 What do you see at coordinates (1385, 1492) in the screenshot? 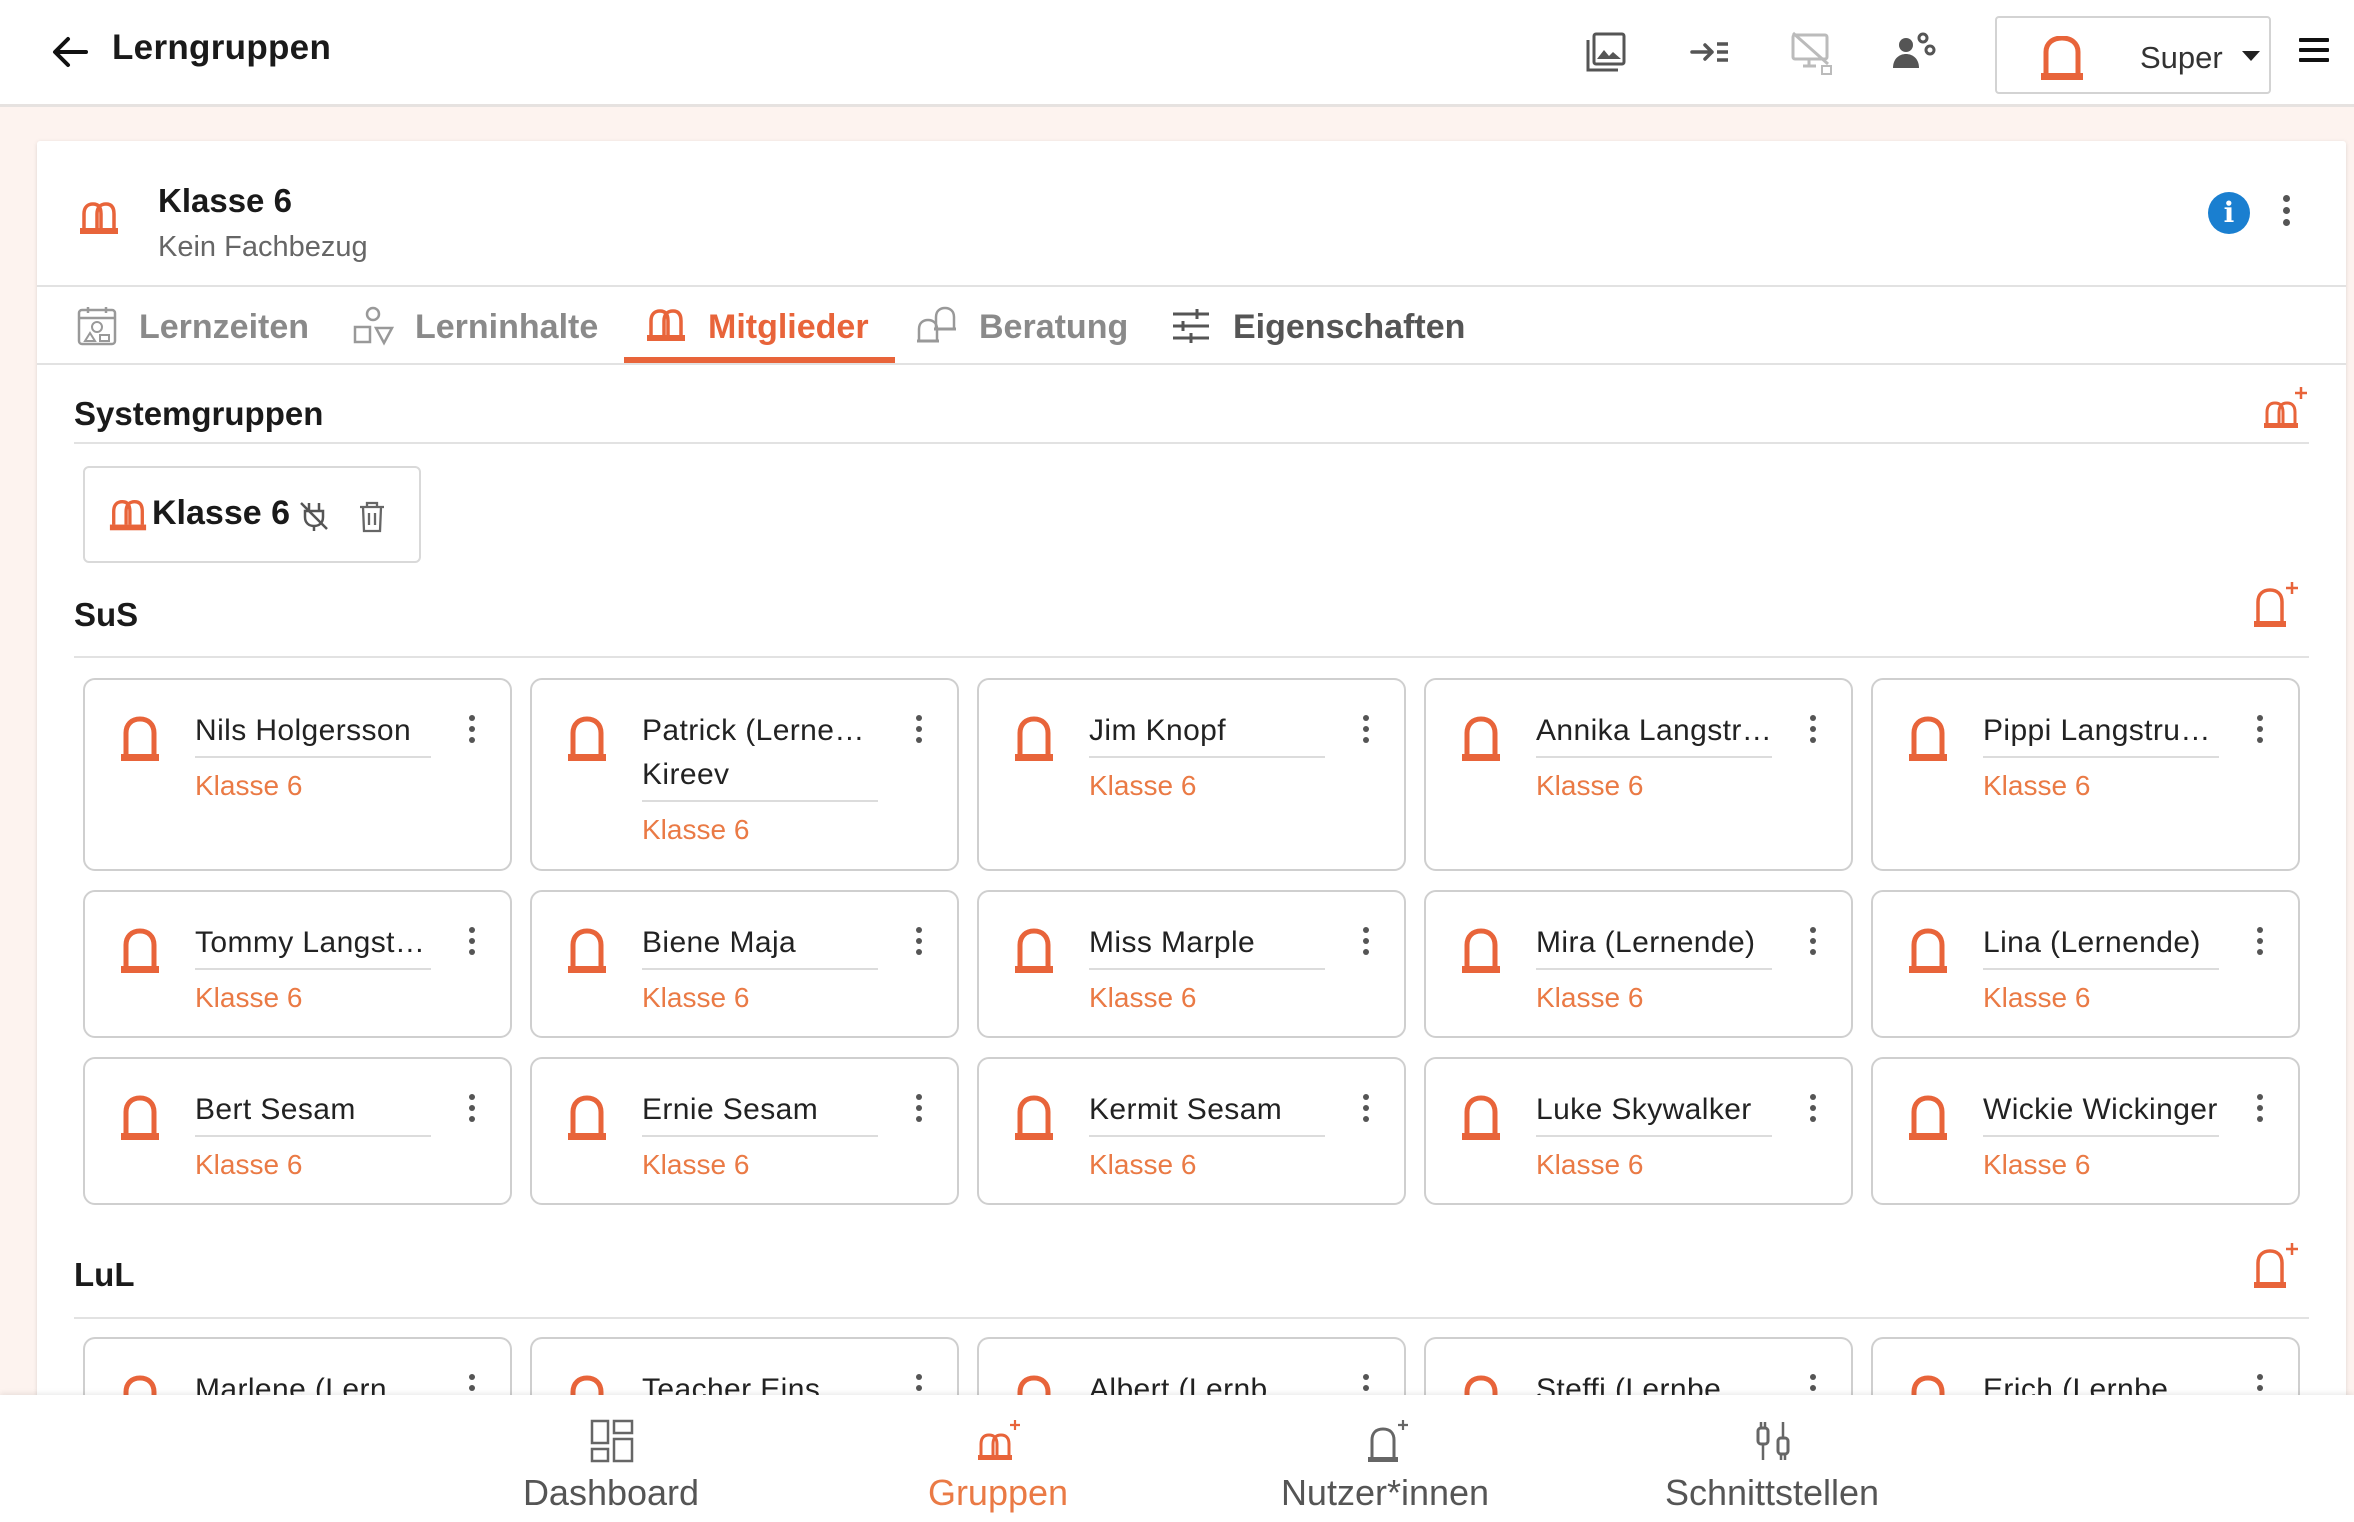
I see `nav-label: Nutzer*innen` at bounding box center [1385, 1492].